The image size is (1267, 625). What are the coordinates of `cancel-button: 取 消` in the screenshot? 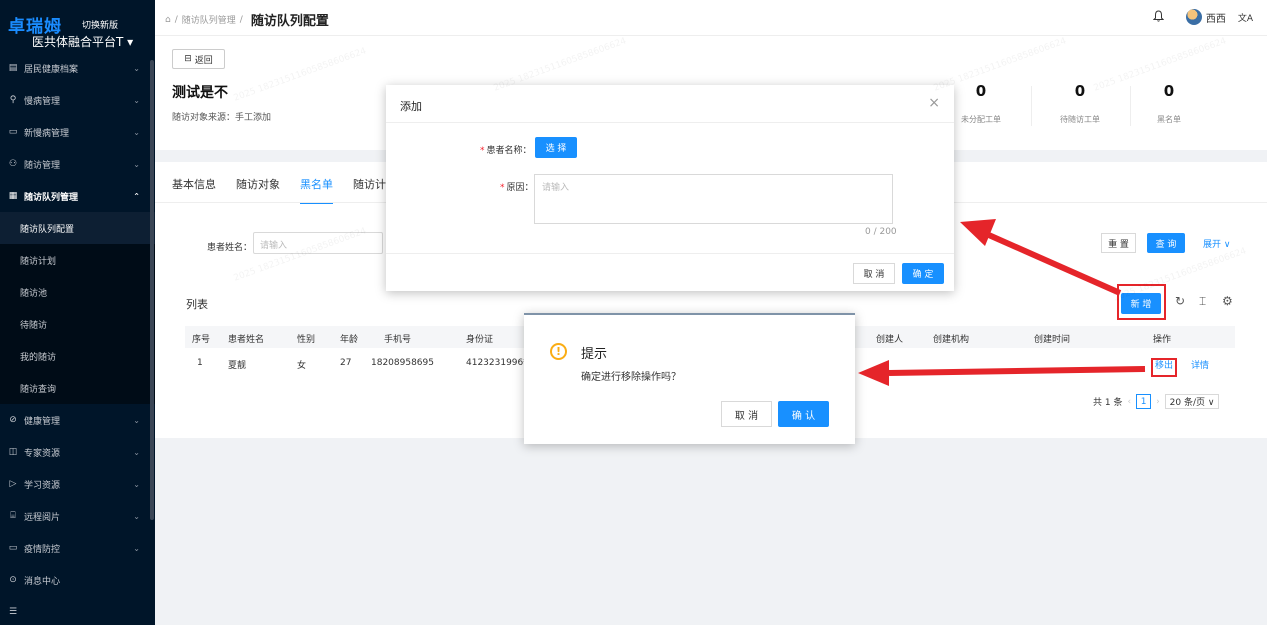 It's located at (874, 273).